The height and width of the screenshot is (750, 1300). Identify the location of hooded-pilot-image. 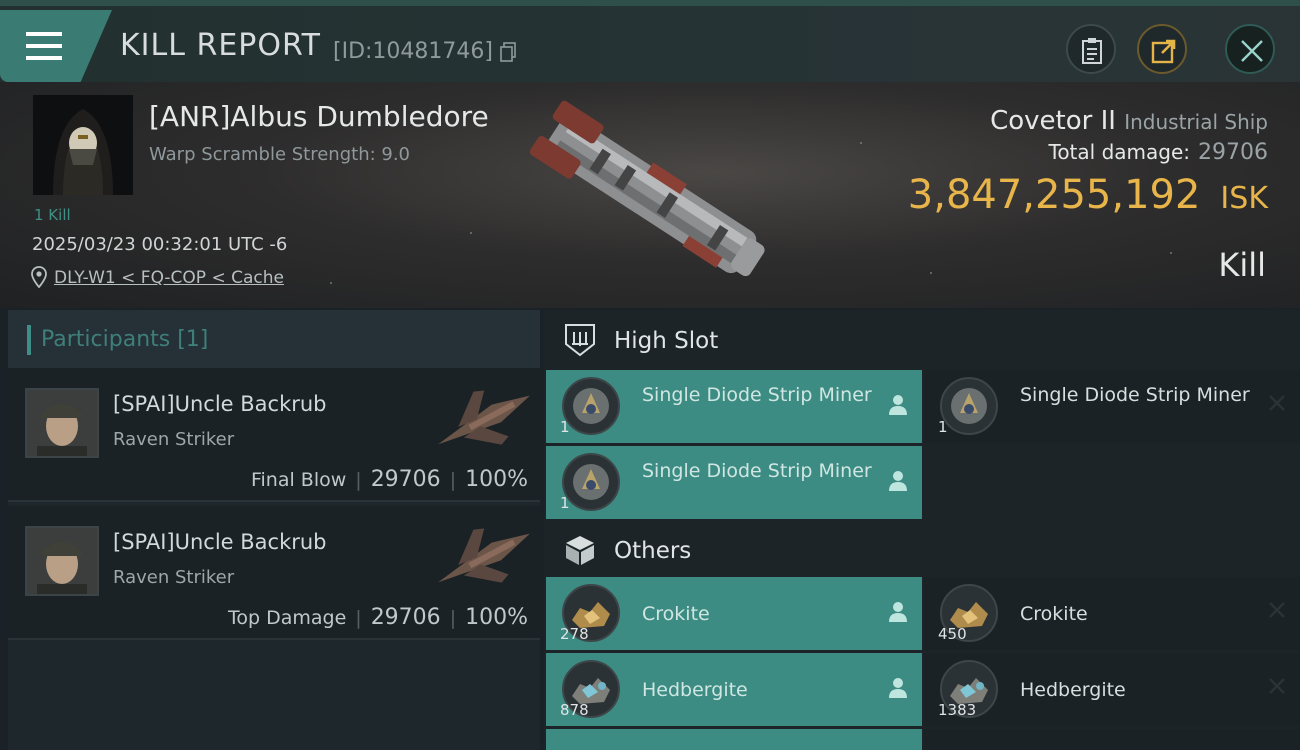
(83, 145).